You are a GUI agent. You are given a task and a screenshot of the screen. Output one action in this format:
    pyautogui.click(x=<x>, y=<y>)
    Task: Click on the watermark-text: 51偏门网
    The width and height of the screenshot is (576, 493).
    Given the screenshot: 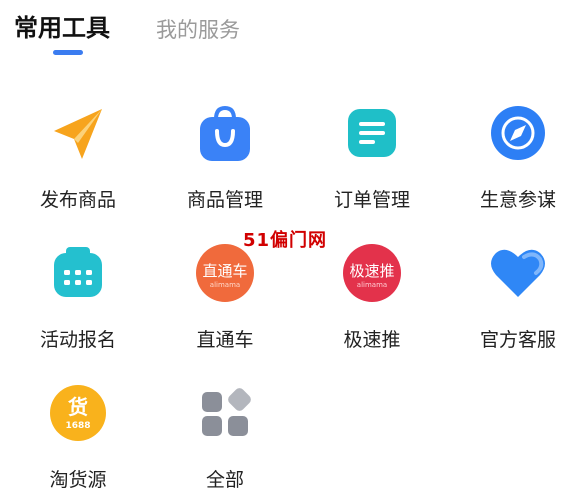 What is the action you would take?
    pyautogui.click(x=285, y=240)
    